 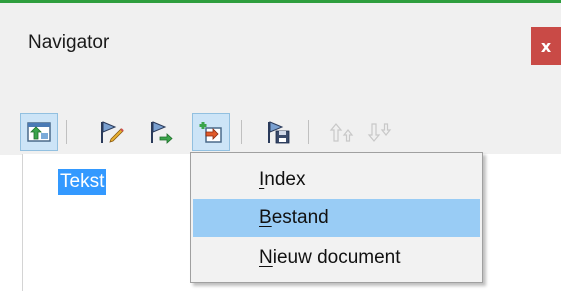 I want to click on close-button: x, so click(x=546, y=46).